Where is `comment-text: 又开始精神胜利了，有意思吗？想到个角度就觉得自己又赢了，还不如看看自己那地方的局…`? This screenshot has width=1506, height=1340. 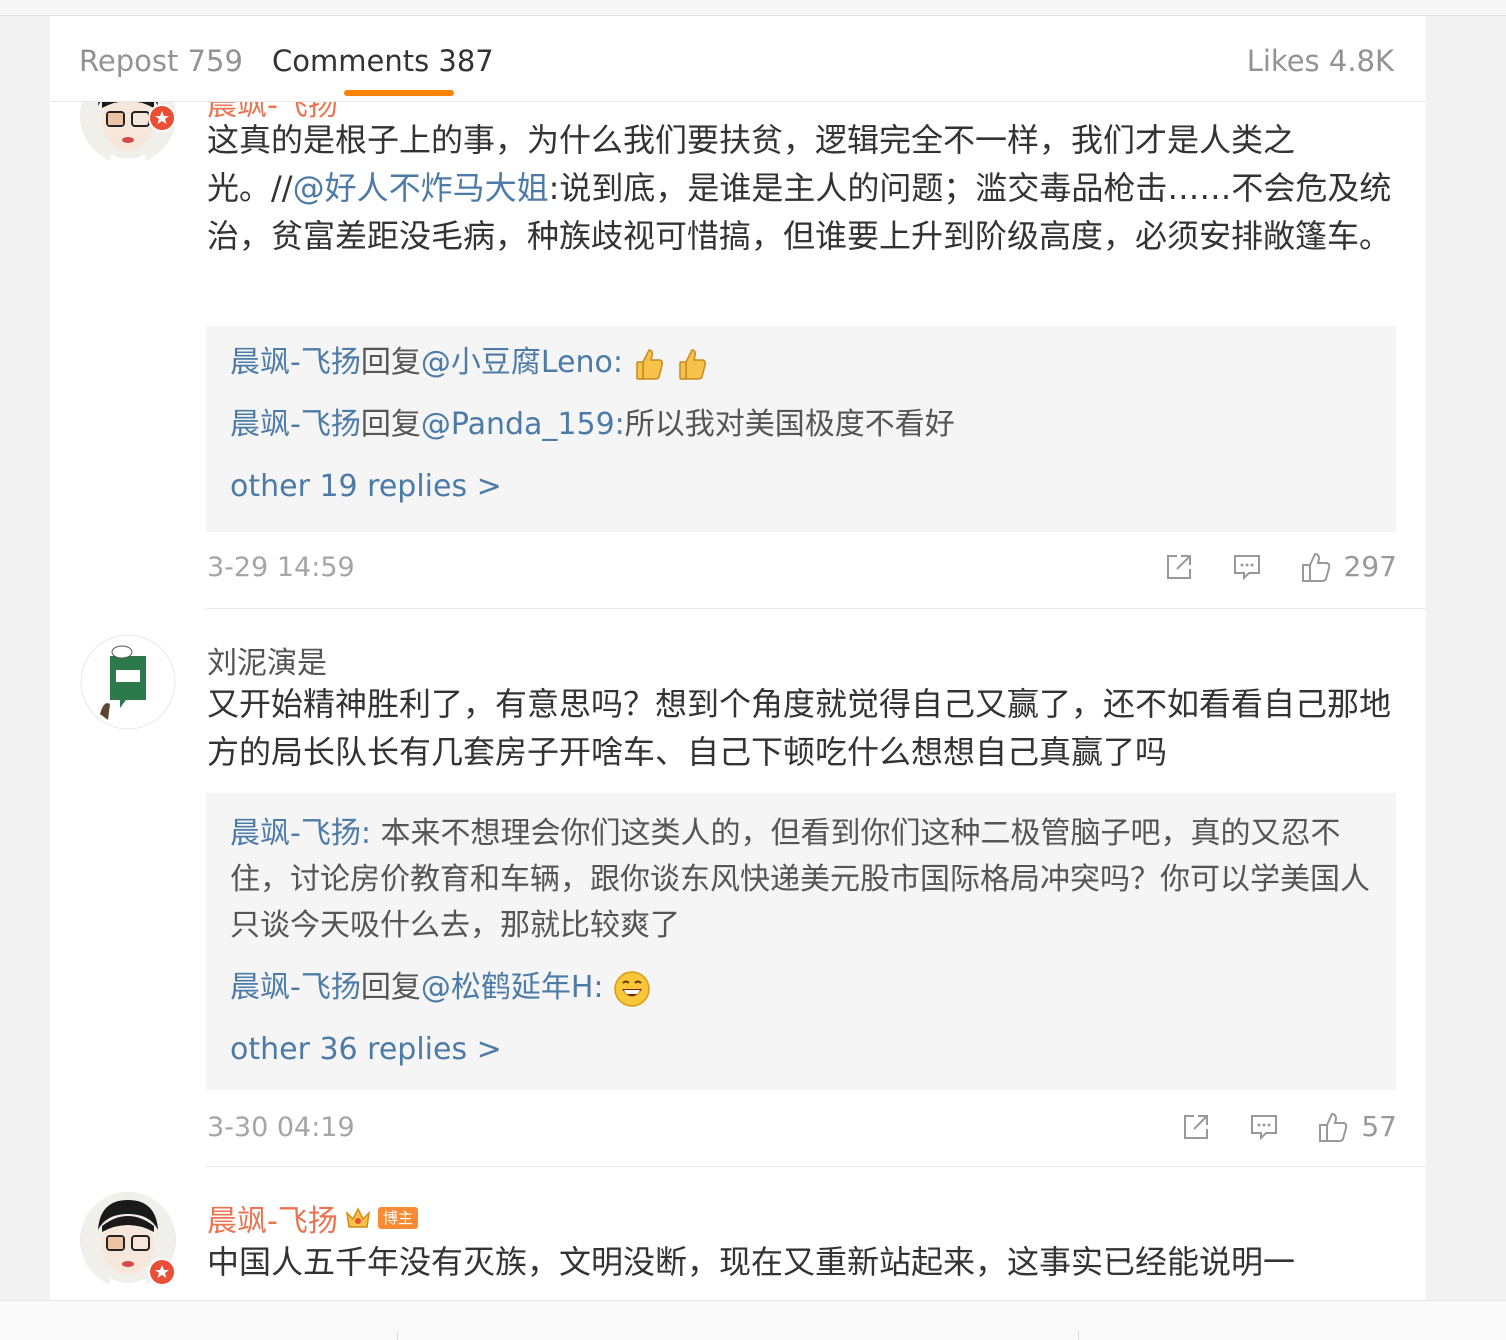 comment-text: 又开始精神胜利了，有意思吗？想到个角度就觉得自己又赢了，还不如看看自己那地方的局… is located at coordinates (799, 728).